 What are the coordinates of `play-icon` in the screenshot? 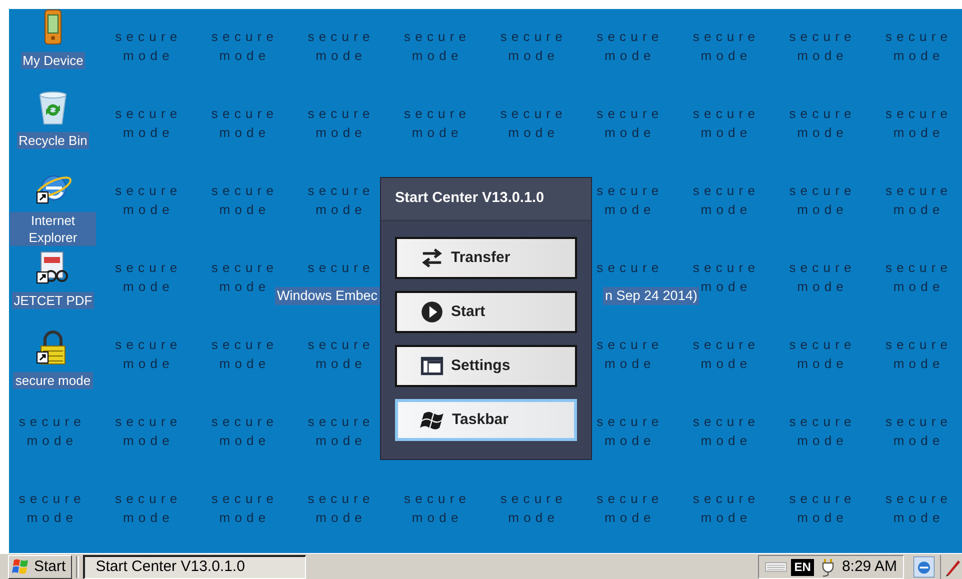 It's located at (432, 312).